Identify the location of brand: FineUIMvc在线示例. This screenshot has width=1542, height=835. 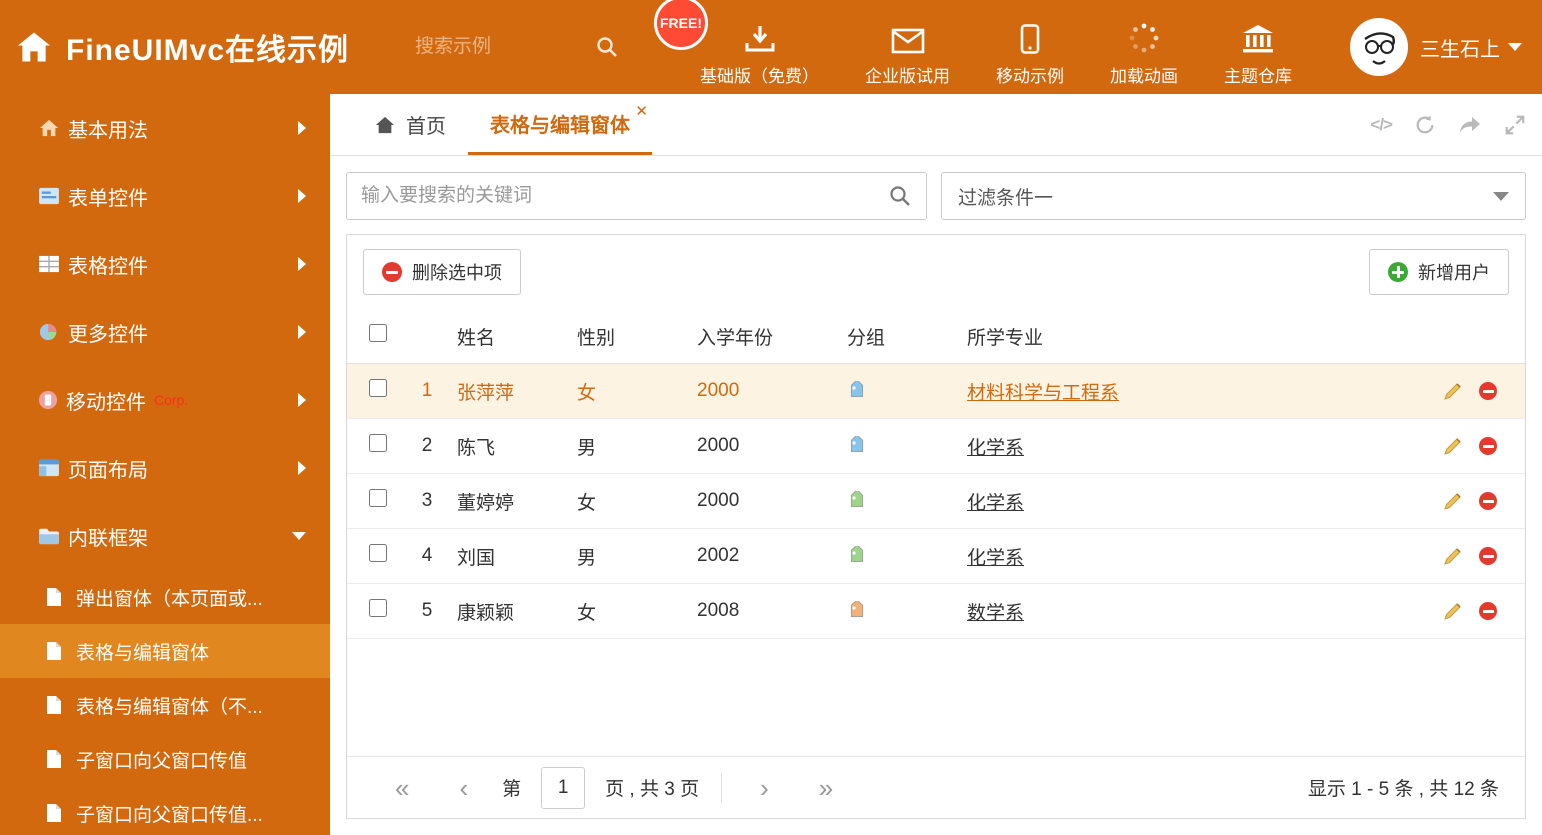
(207, 47).